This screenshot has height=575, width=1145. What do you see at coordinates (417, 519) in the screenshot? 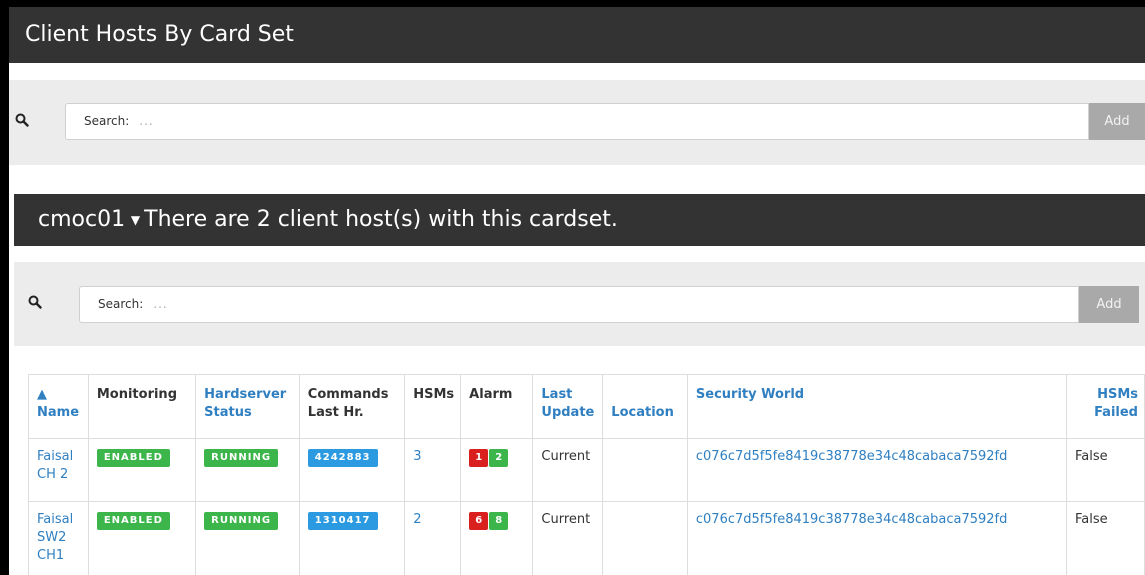
I see `hsms-link: 2` at bounding box center [417, 519].